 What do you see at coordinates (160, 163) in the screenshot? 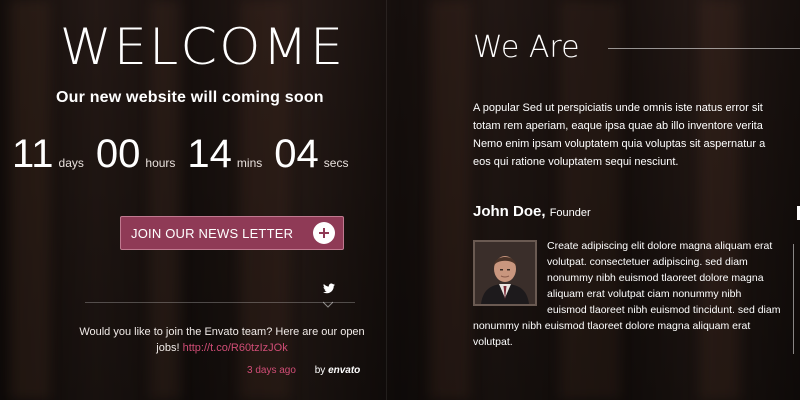
I see `countdown-hours-unit: hours` at bounding box center [160, 163].